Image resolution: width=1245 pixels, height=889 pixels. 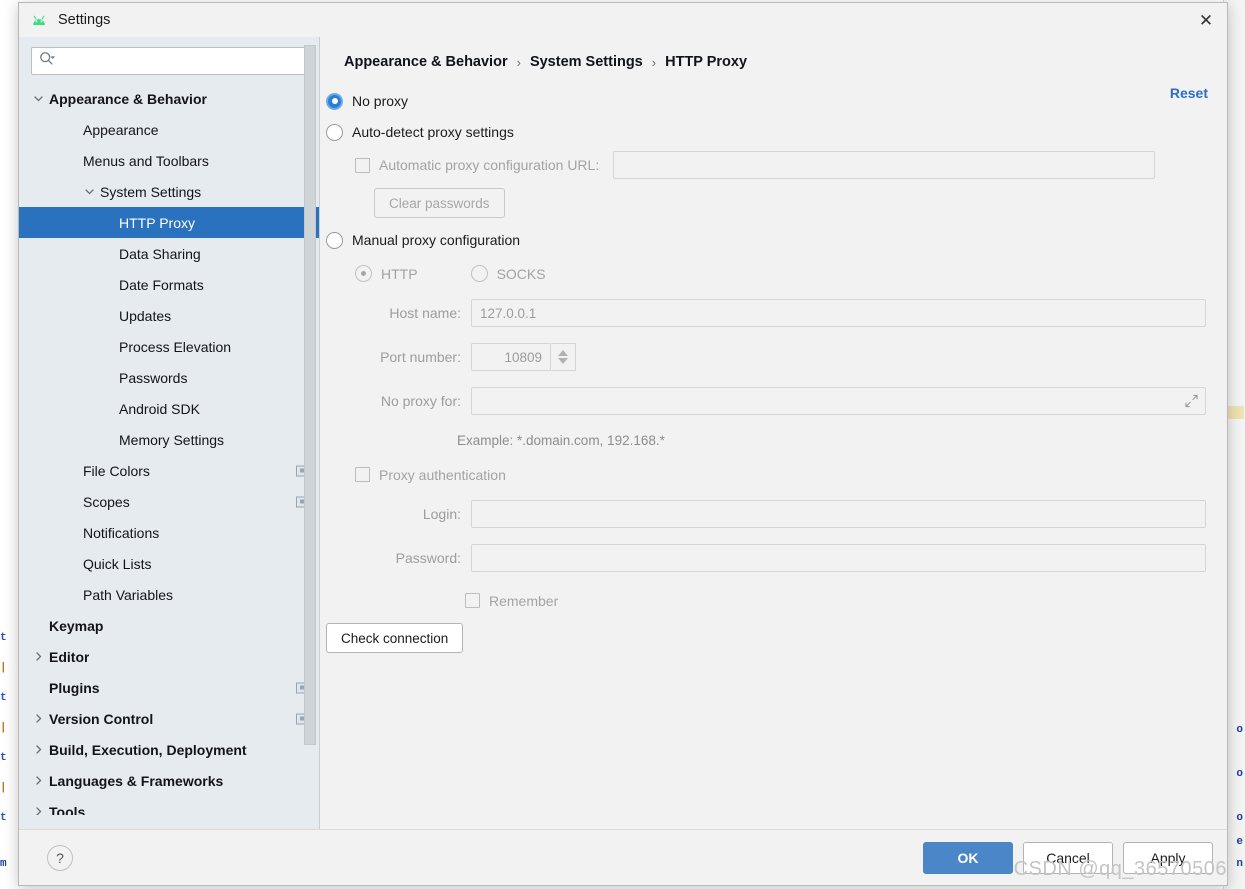 I want to click on cancel-button: Cancel, so click(x=1068, y=857).